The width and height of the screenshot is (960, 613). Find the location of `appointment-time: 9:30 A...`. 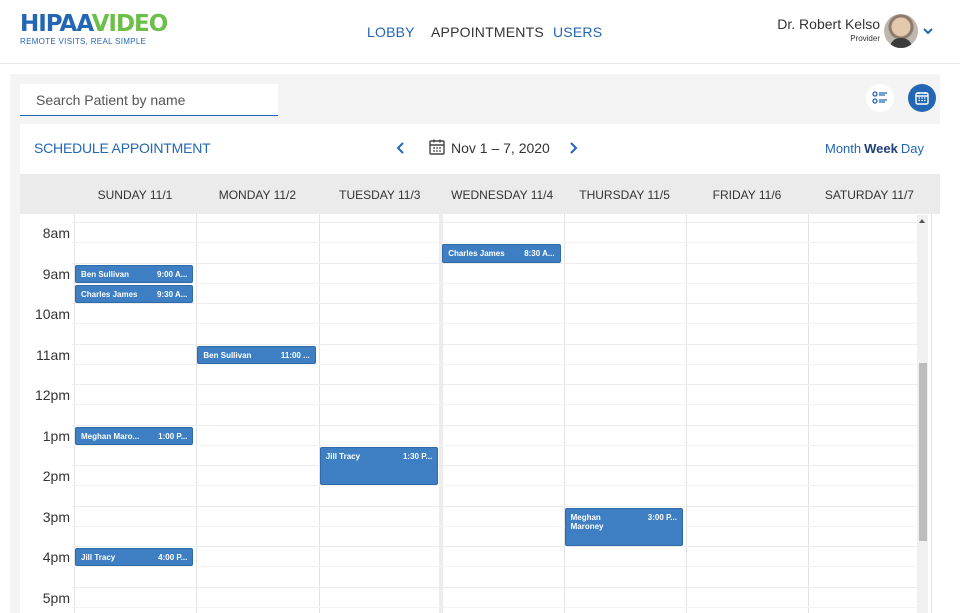

appointment-time: 9:30 A... is located at coordinates (172, 294).